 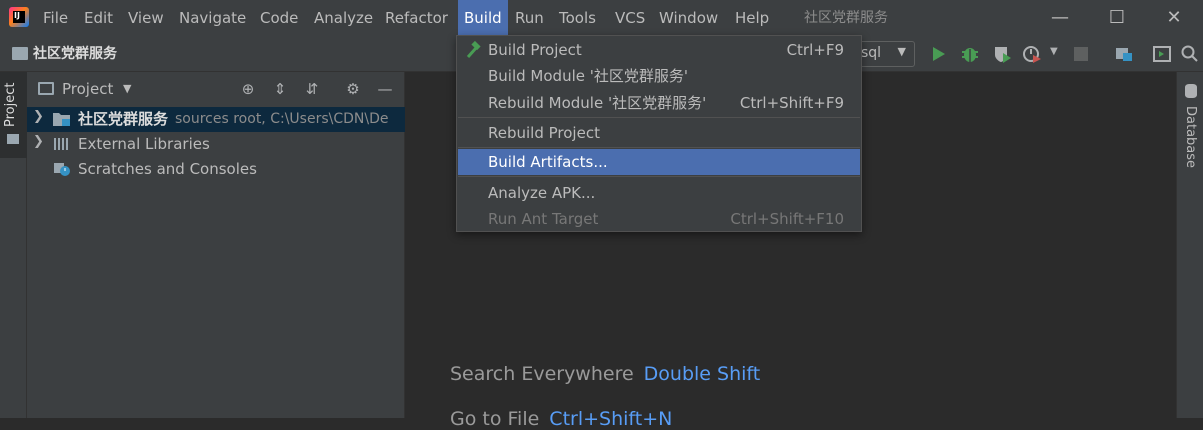 I want to click on project-tool-tab: Project, so click(x=13, y=115).